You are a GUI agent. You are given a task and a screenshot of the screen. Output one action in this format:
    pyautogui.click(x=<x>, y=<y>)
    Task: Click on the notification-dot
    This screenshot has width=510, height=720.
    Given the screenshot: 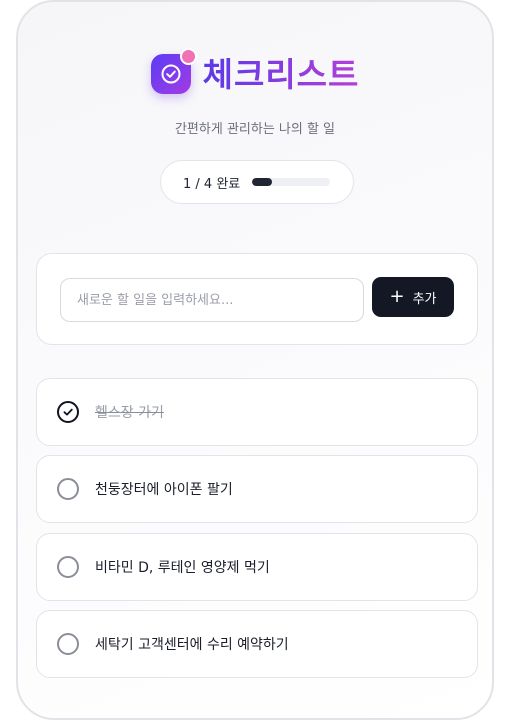 What is the action you would take?
    pyautogui.click(x=188, y=56)
    